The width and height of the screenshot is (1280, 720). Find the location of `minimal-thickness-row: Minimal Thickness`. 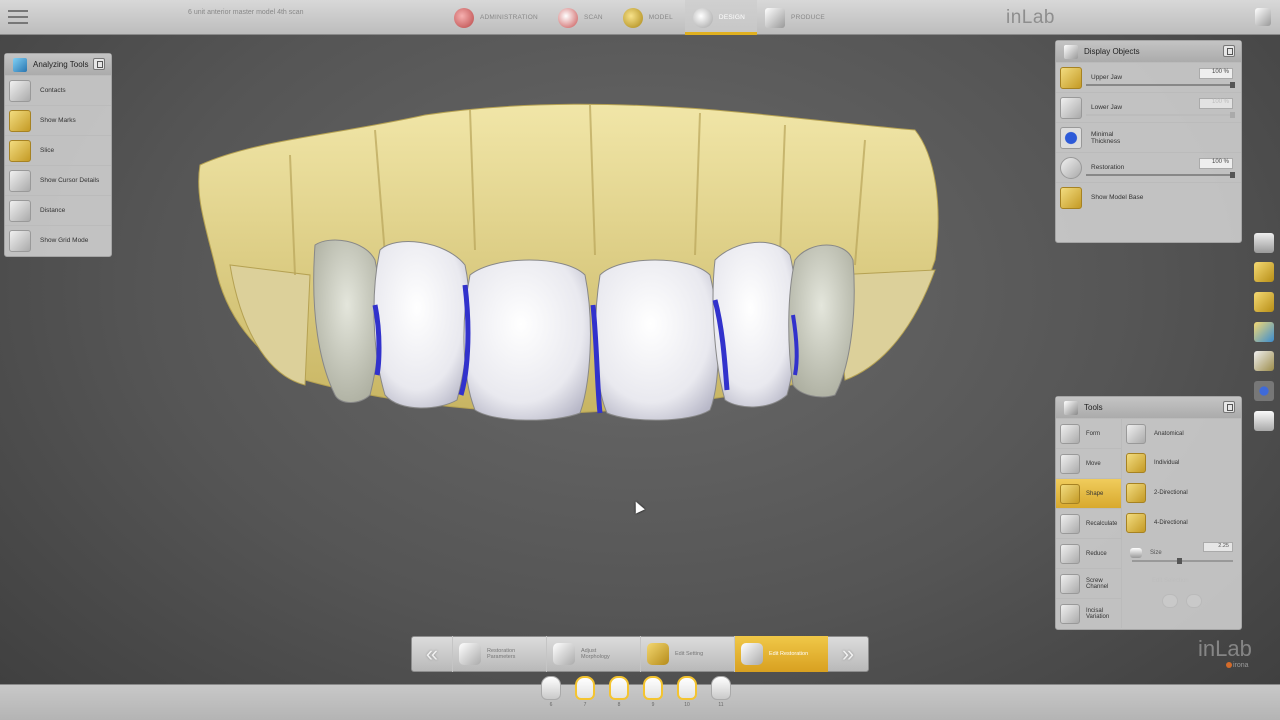

minimal-thickness-row: Minimal Thickness is located at coordinates (1148, 137).